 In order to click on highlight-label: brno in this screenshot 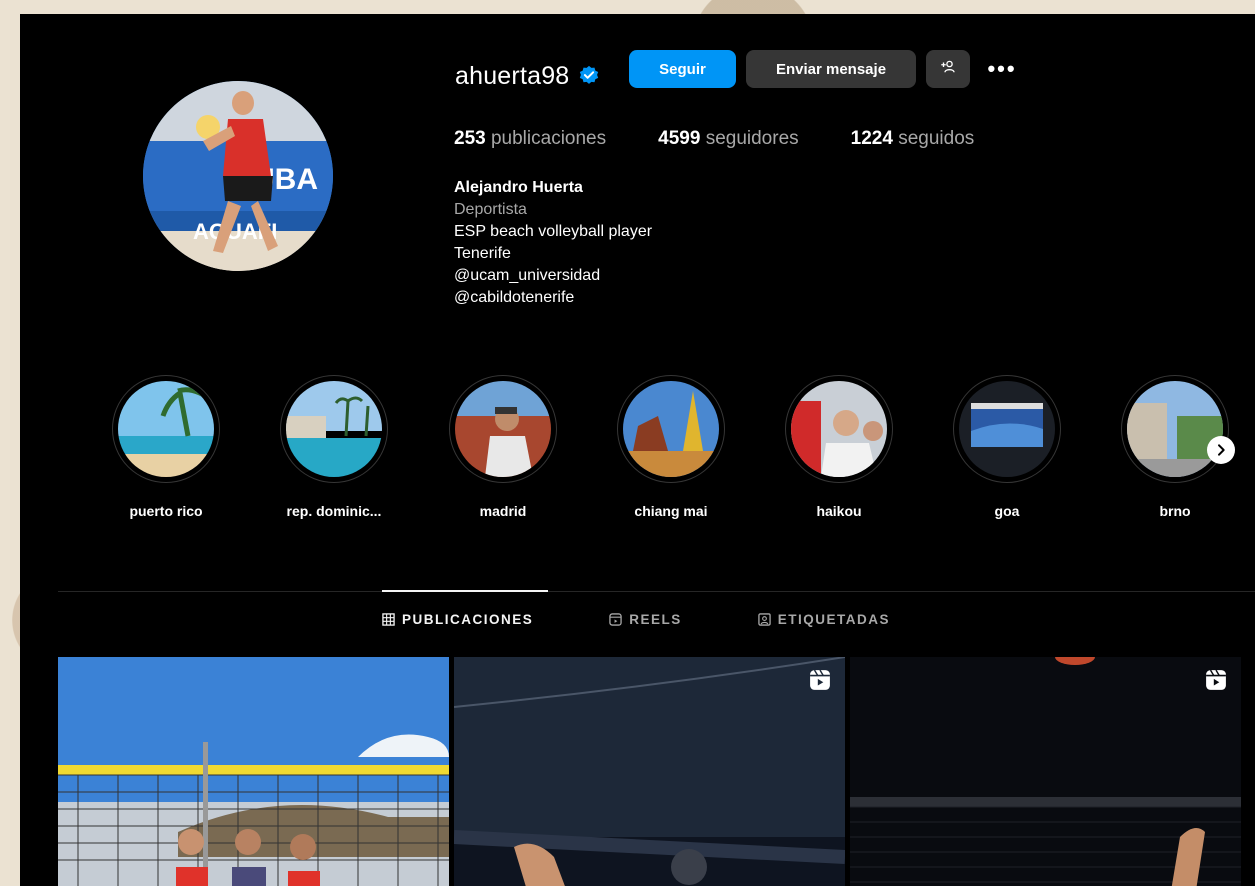, I will do `click(1175, 511)`.